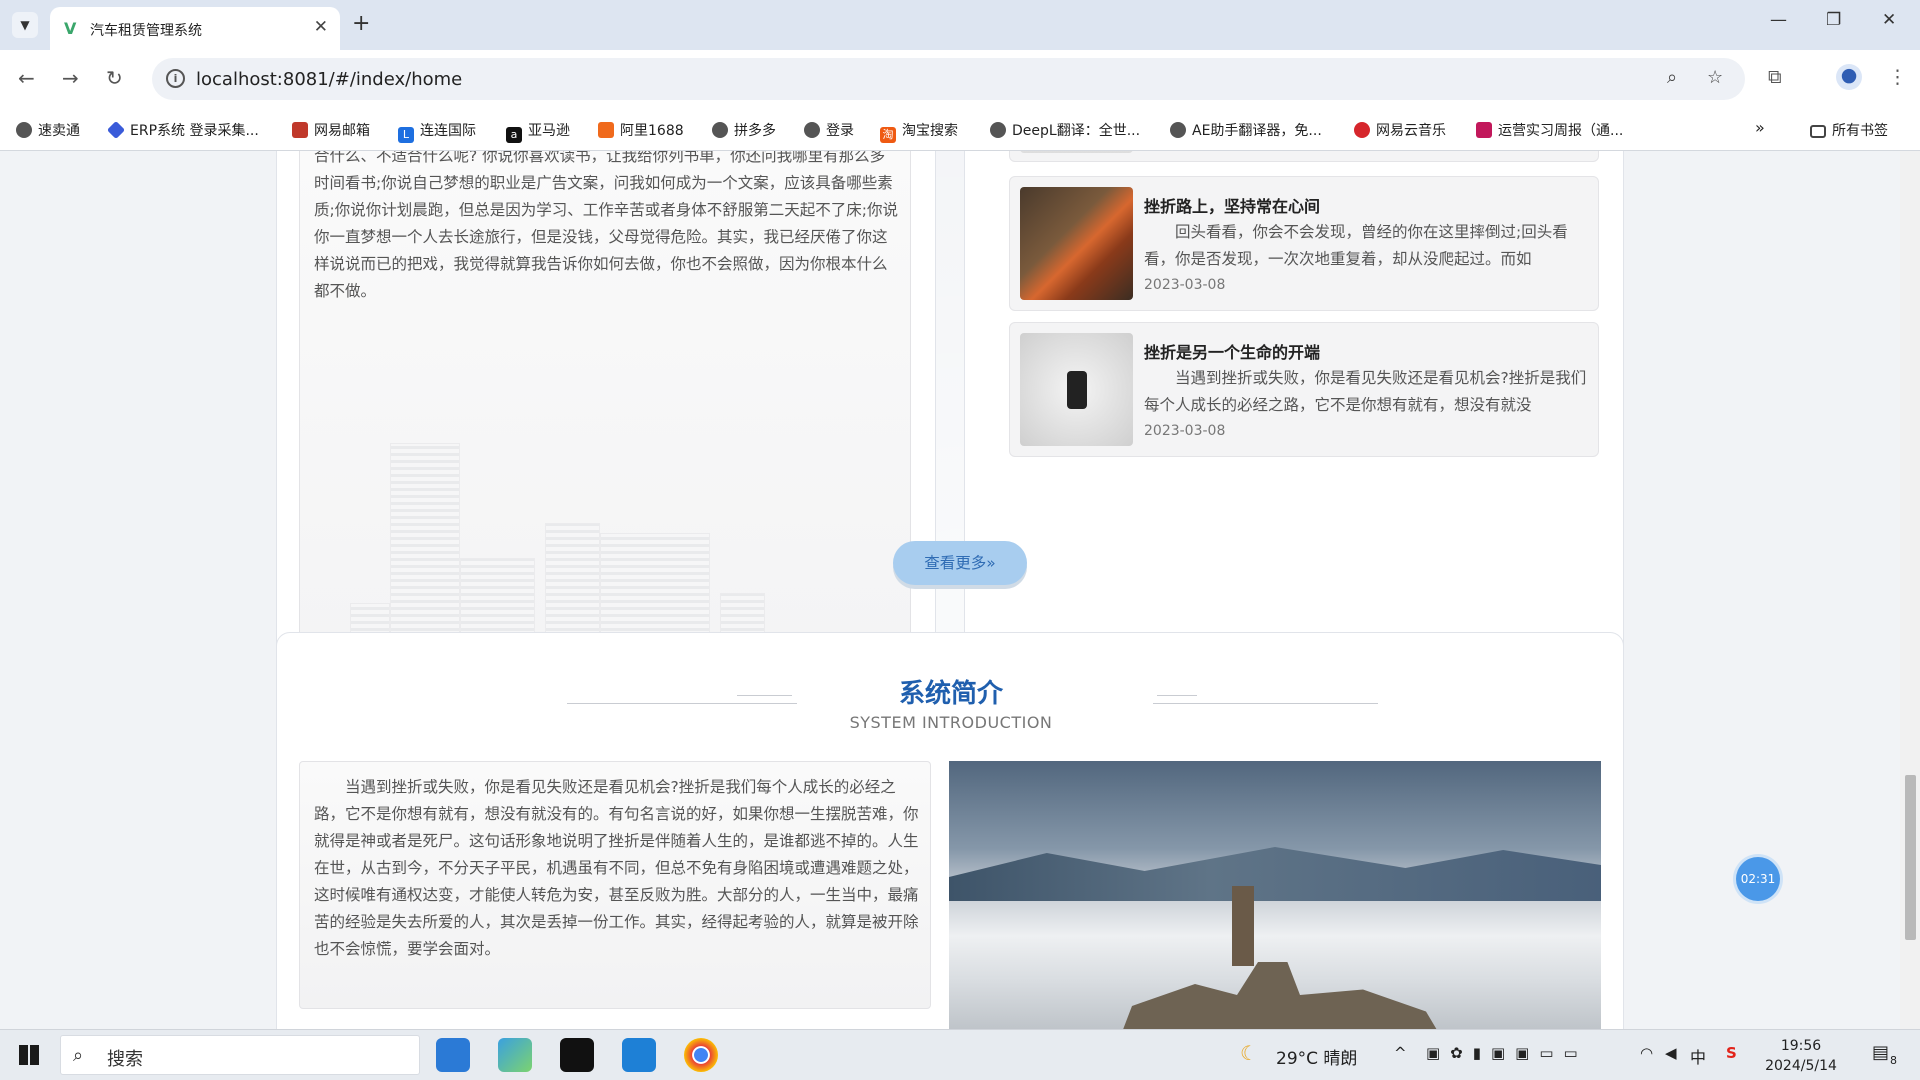  I want to click on forward-arrow-icon: →, so click(70, 78).